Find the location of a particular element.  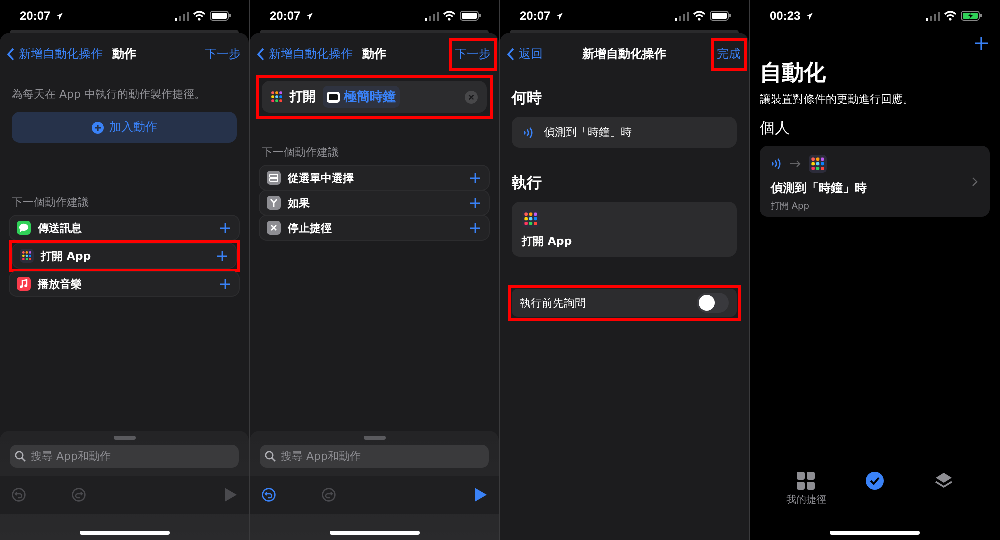

suggestion-row: 傳送訊息 is located at coordinates (124, 228).